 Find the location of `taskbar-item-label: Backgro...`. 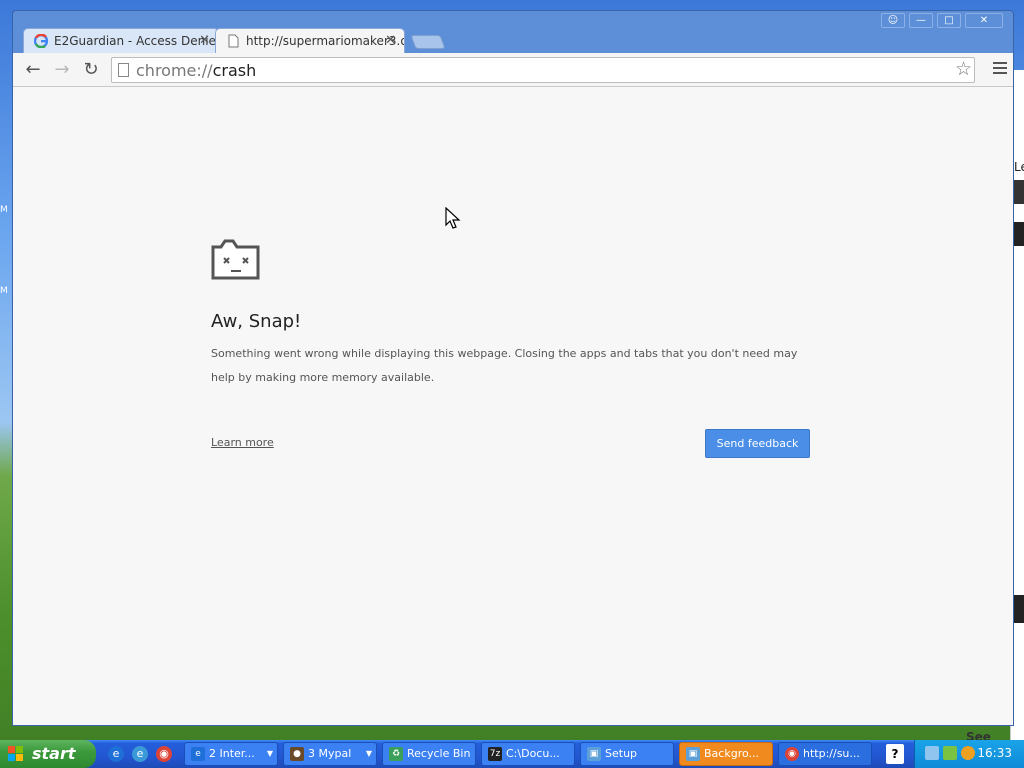

taskbar-item-label: Backgro... is located at coordinates (731, 753).